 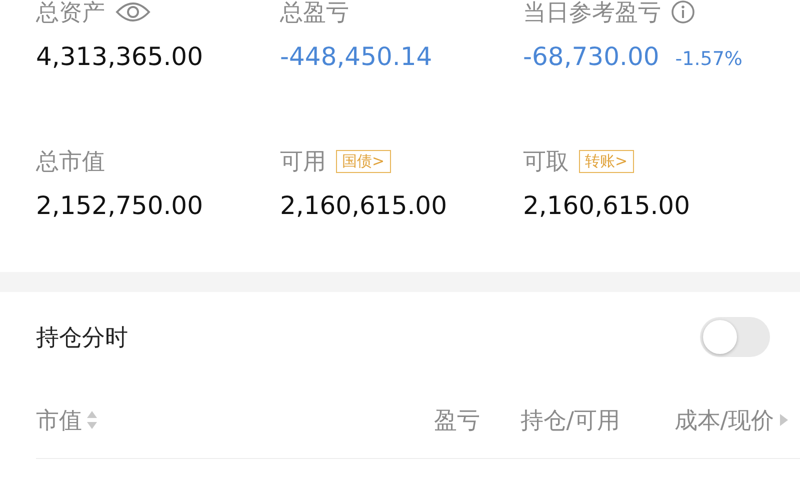 What do you see at coordinates (546, 162) in the screenshot?
I see `summary-label: 可取` at bounding box center [546, 162].